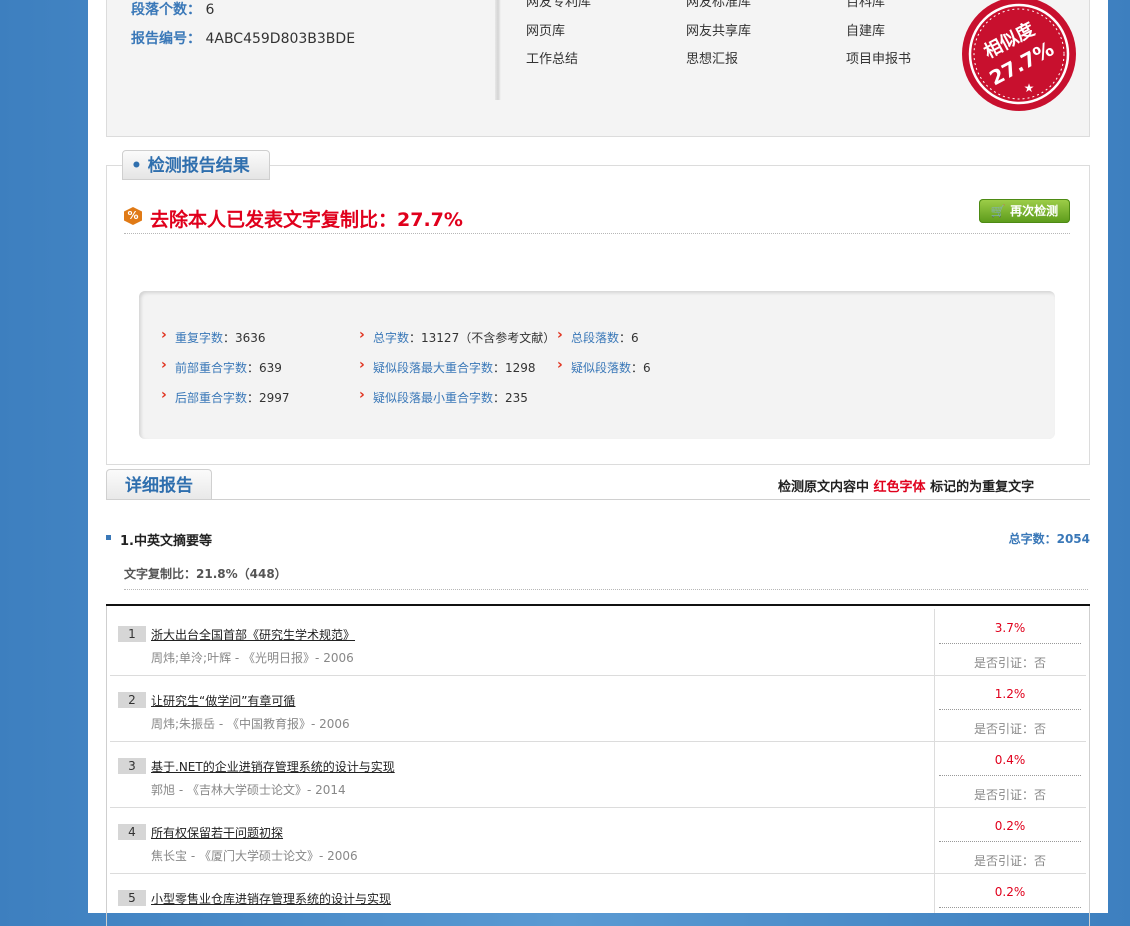 Image resolution: width=1130 pixels, height=926 pixels. Describe the element at coordinates (253, 634) in the screenshot. I see `source-title-link: 浙大出台全国首部《研究生学术规范》` at that location.